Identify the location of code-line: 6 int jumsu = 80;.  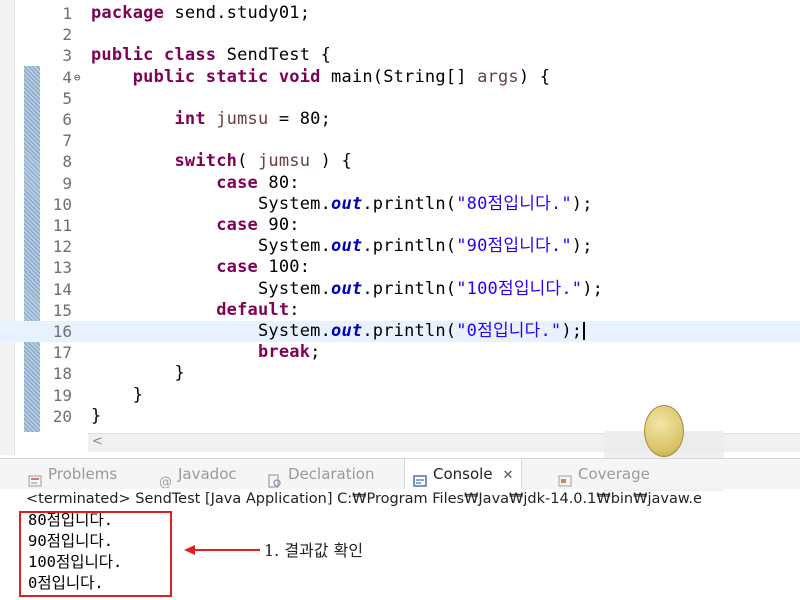
(400, 119).